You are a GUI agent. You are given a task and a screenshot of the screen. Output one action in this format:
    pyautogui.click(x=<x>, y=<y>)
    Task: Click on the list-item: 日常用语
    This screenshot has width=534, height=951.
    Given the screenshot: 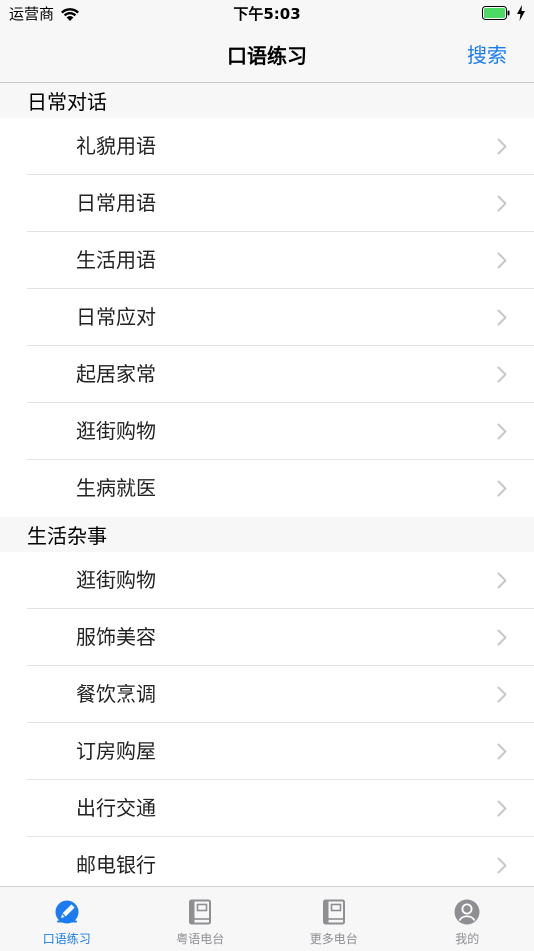 What is the action you would take?
    pyautogui.click(x=267, y=203)
    